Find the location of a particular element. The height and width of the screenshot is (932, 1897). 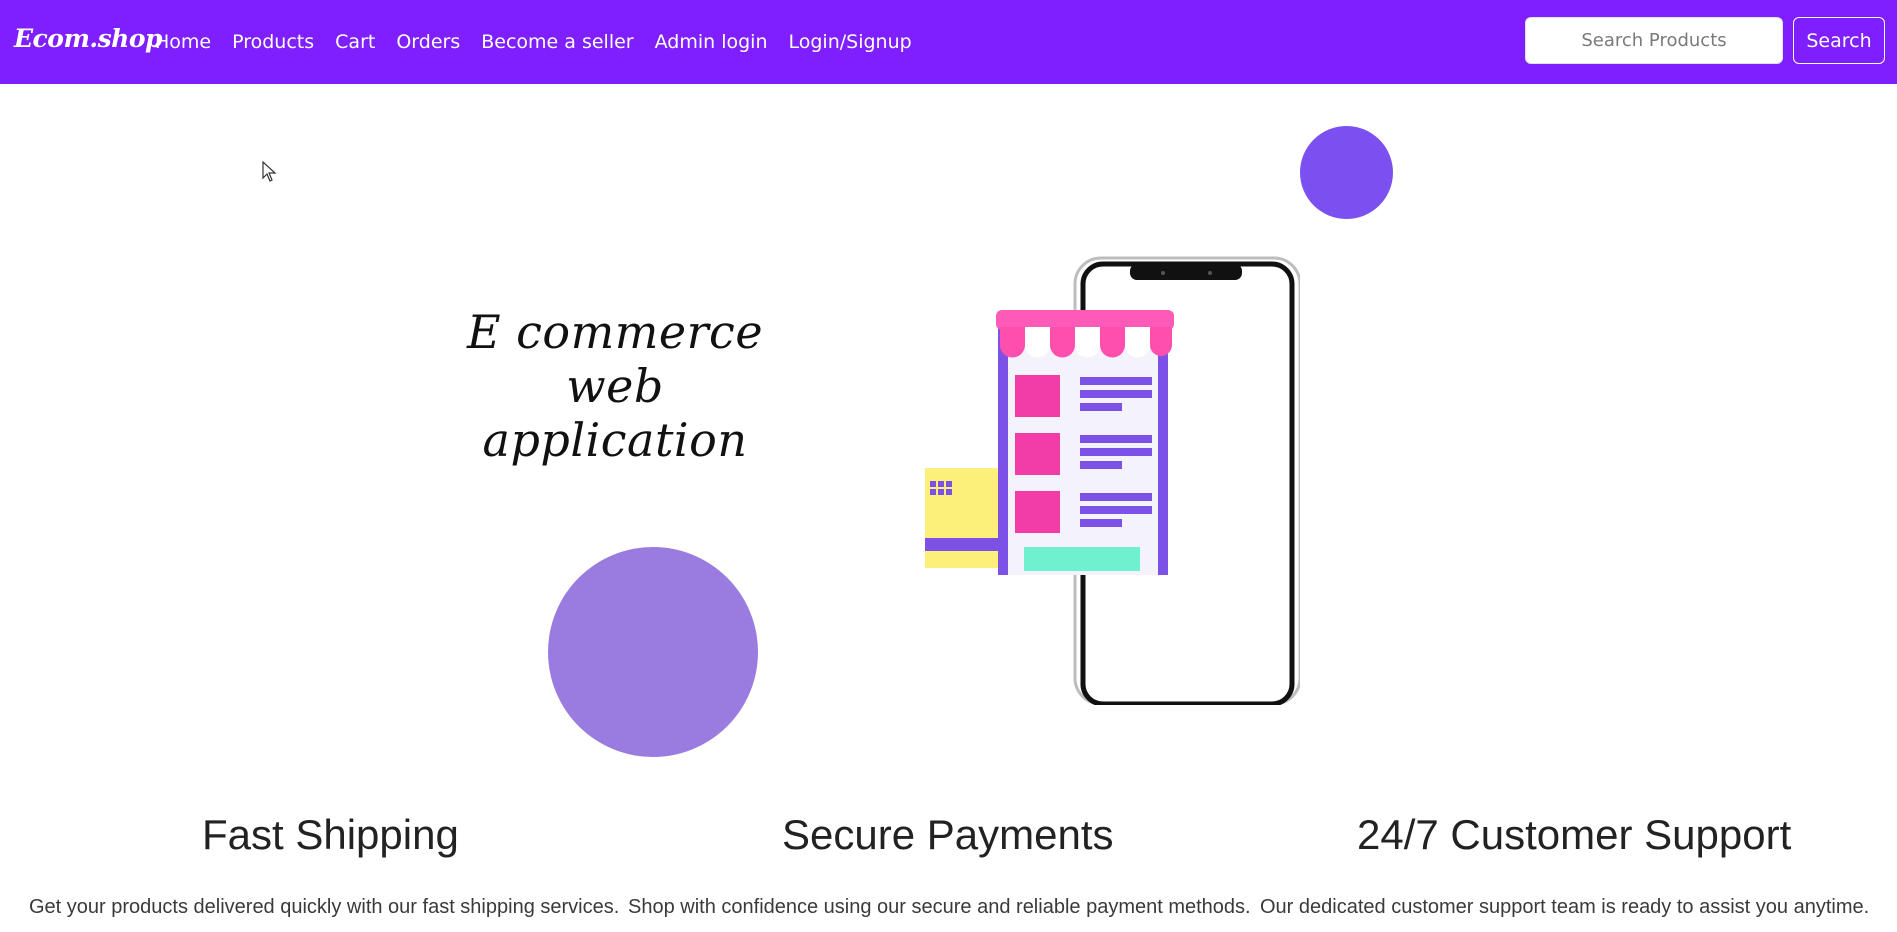

search-button: Search is located at coordinates (1839, 40).